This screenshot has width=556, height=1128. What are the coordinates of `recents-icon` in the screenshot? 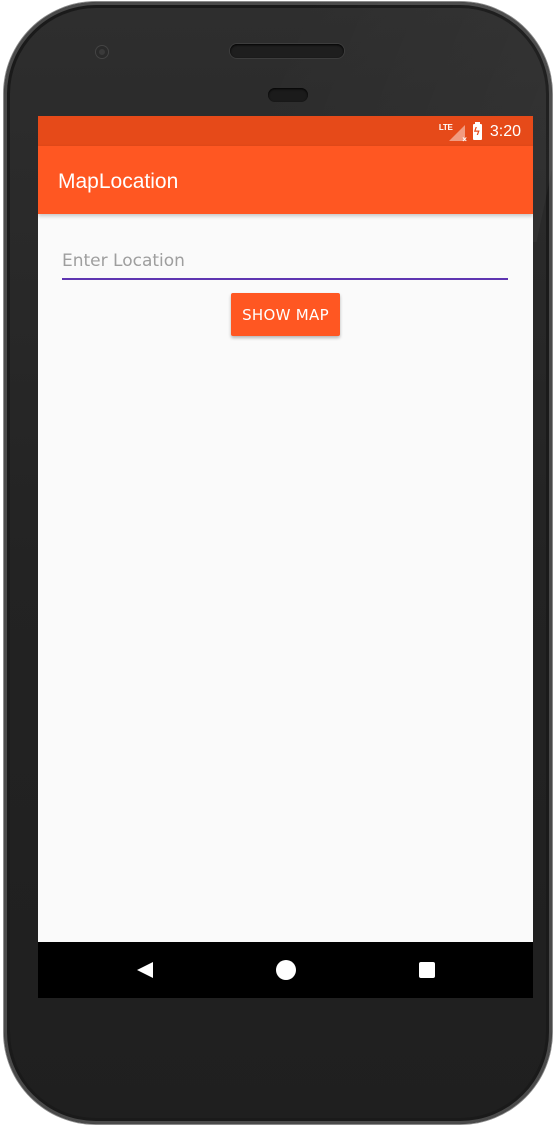 It's located at (427, 970).